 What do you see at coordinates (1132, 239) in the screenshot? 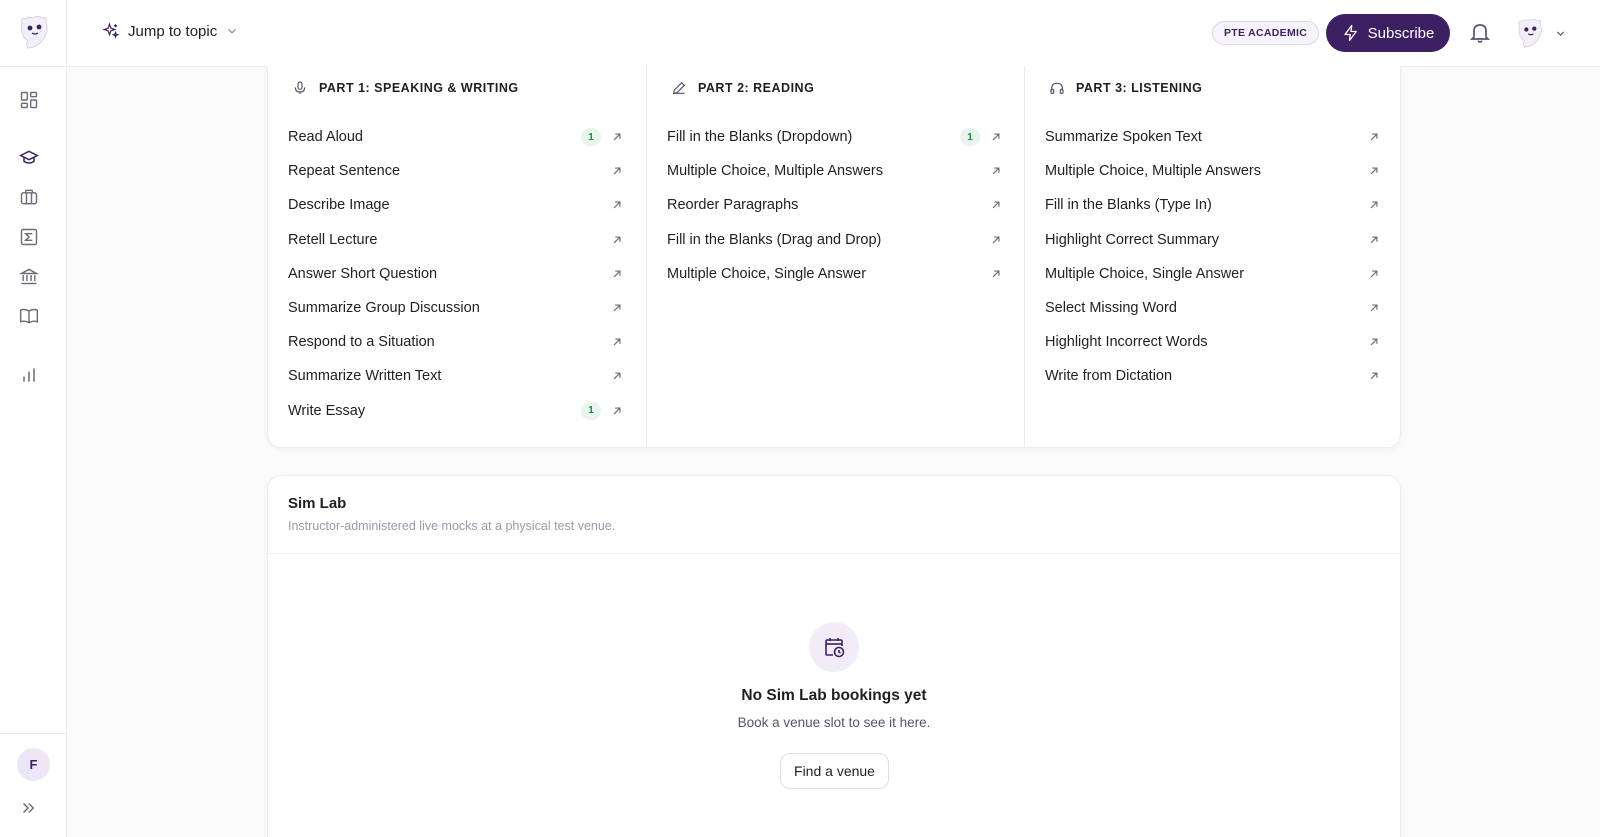
I see `task-label: Highlight Correct Summary` at bounding box center [1132, 239].